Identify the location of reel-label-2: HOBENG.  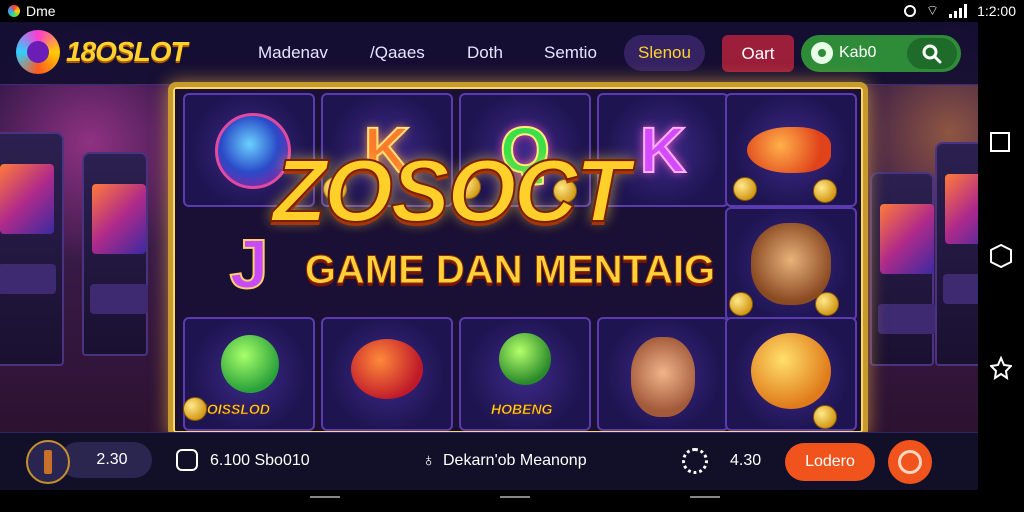
(522, 409).